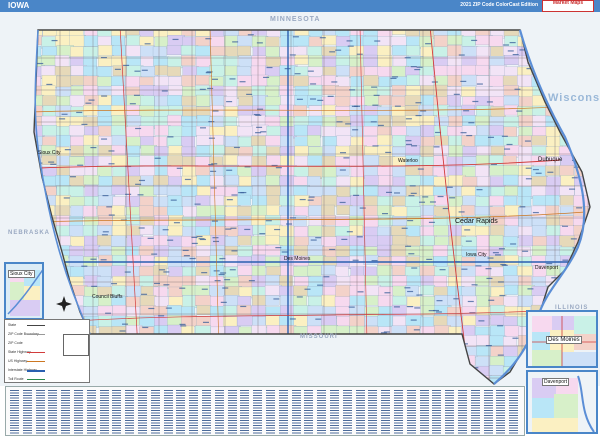  Describe the element at coordinates (574, 98) in the screenshot. I see `state-label-wisconsin: Wisconsin` at that location.